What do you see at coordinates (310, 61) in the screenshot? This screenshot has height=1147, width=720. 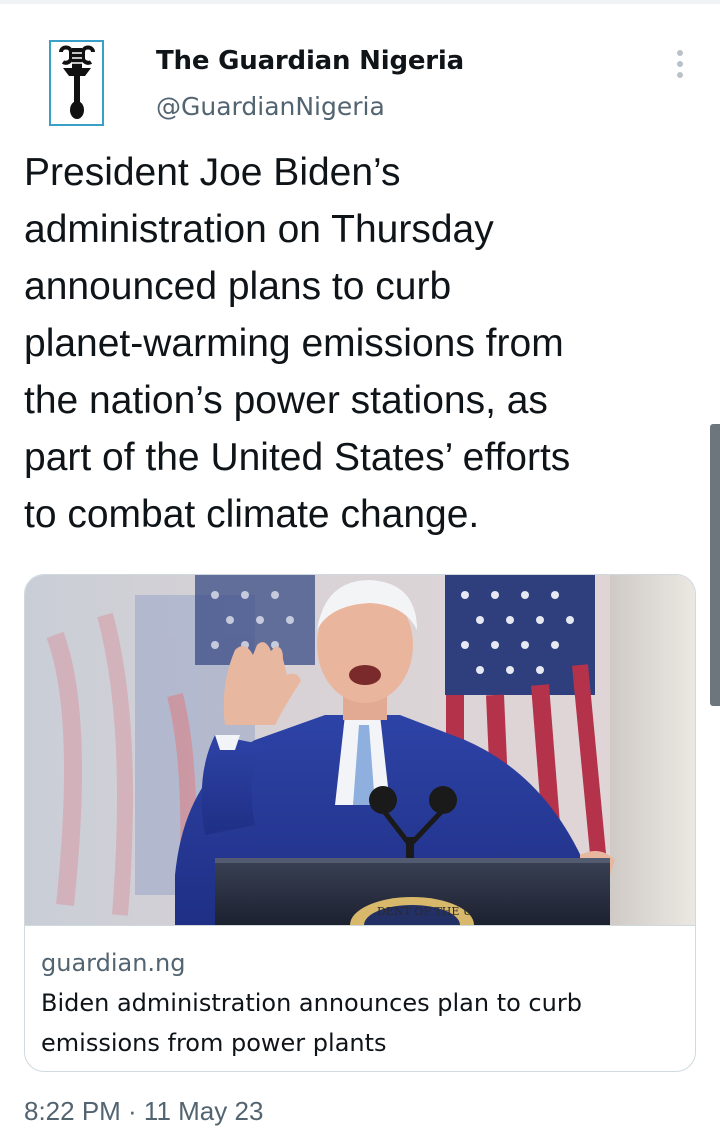 I see `author-display-name: The Guardian Nigeria` at bounding box center [310, 61].